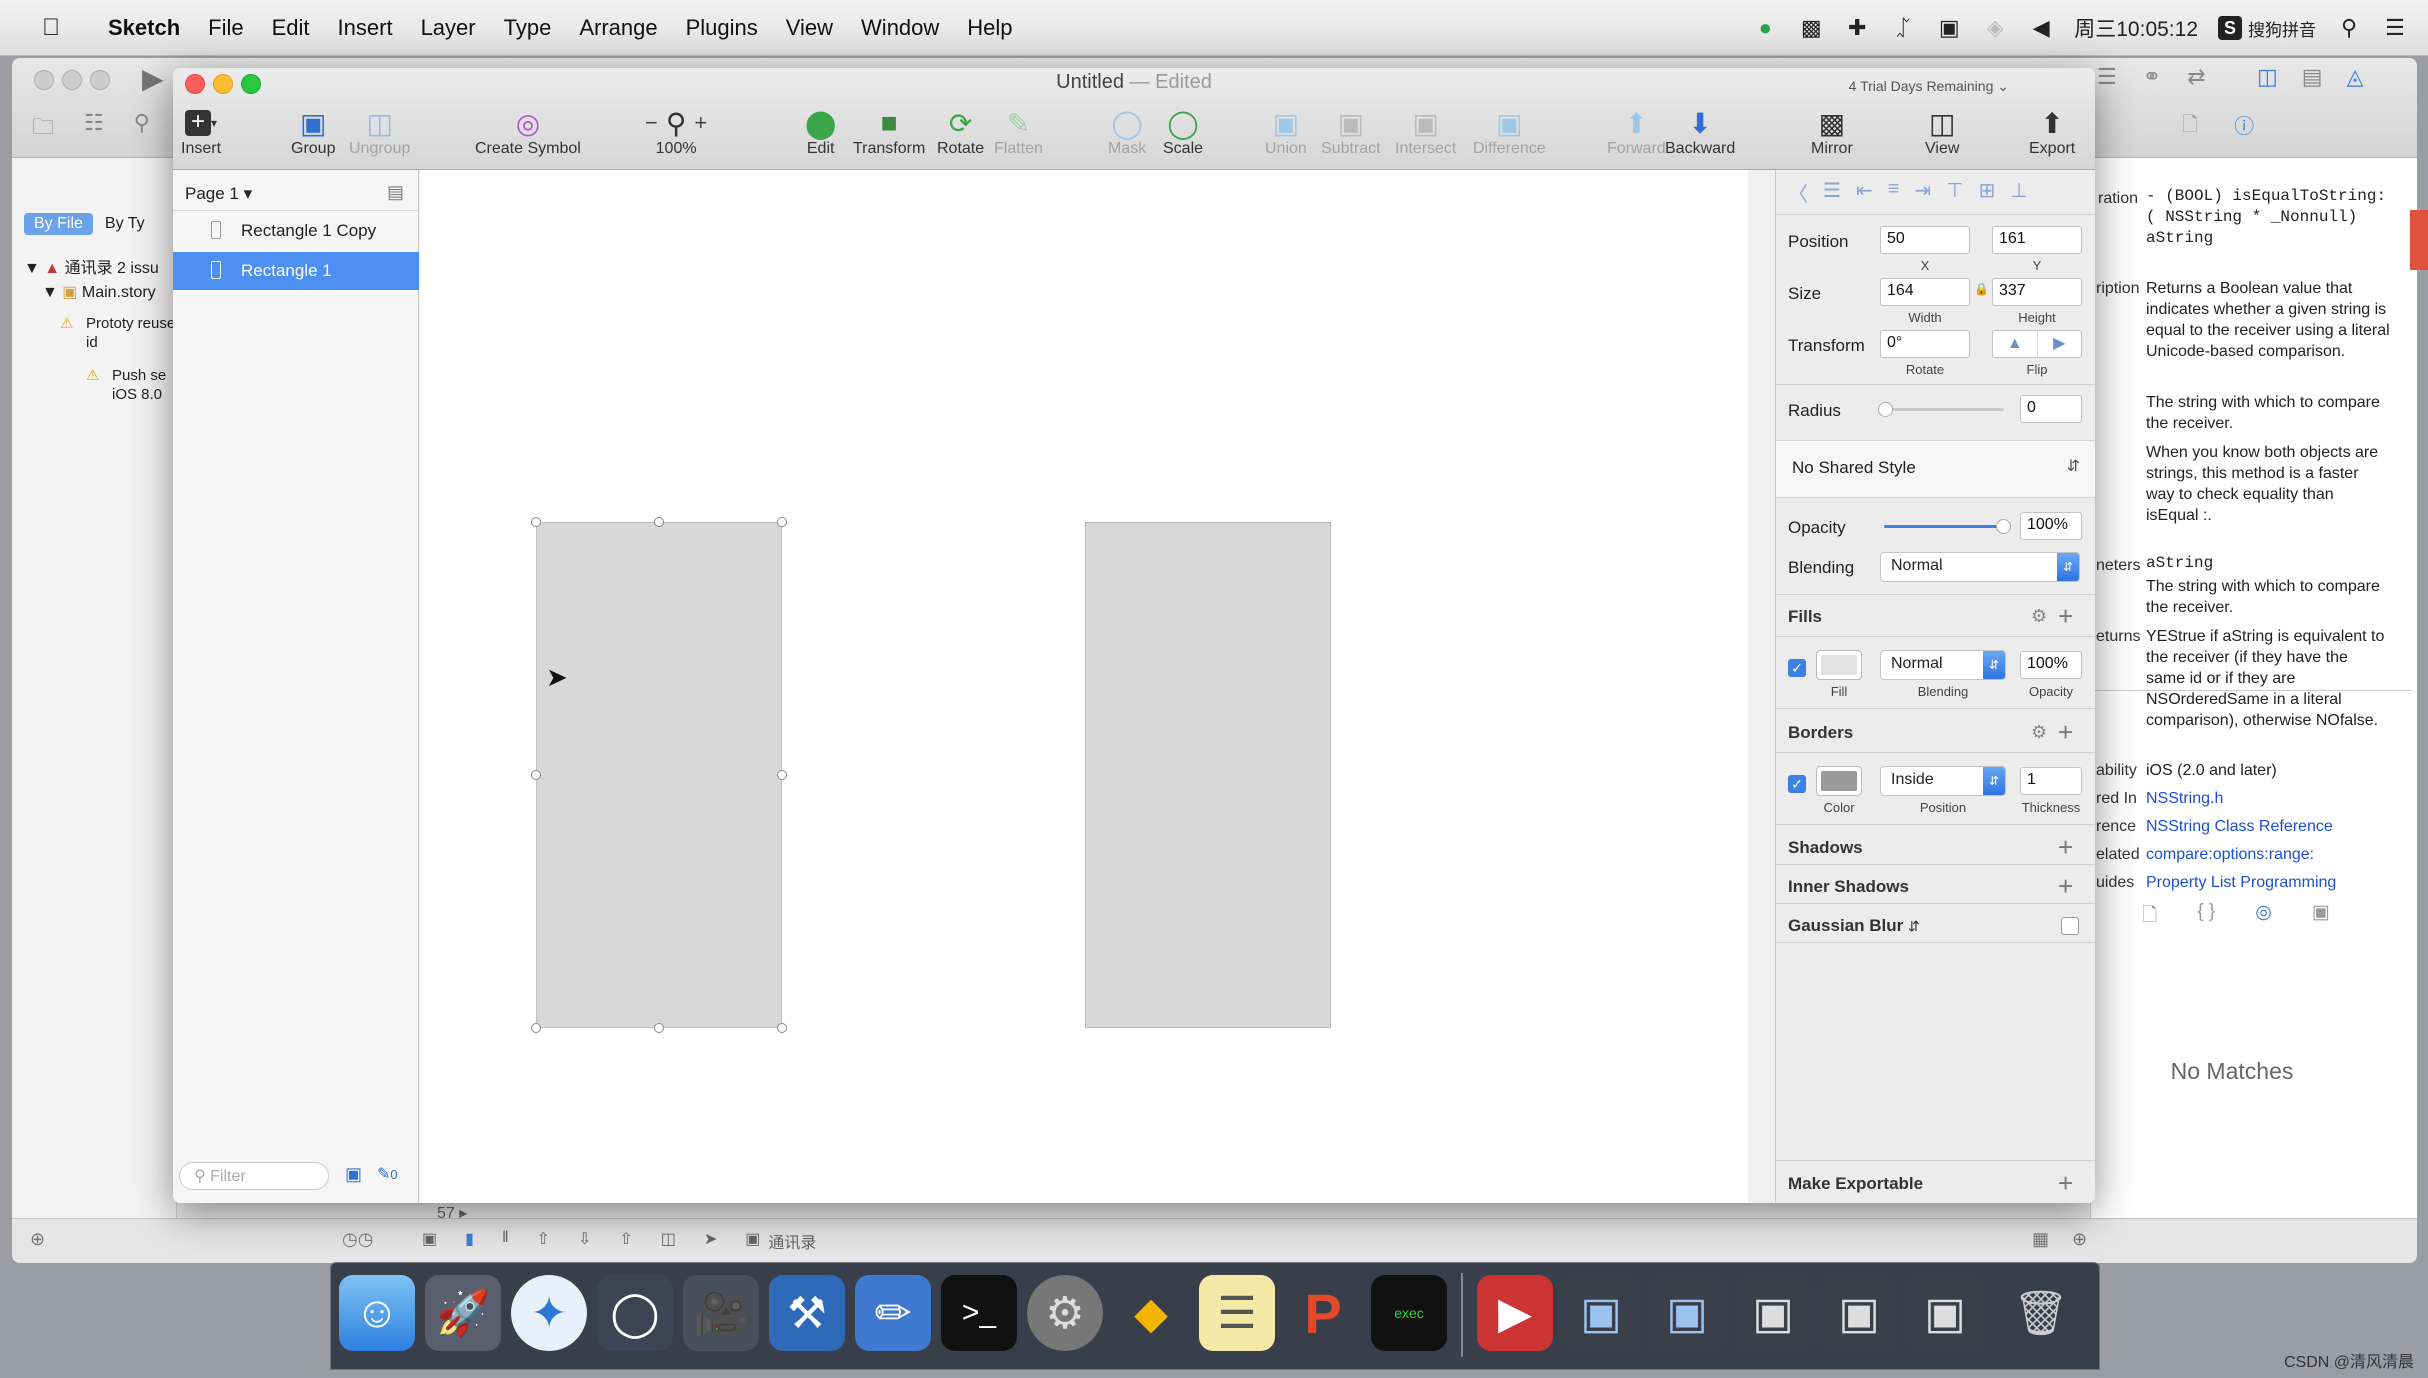  What do you see at coordinates (144, 28) in the screenshot?
I see `menu-app-name: Sketch` at bounding box center [144, 28].